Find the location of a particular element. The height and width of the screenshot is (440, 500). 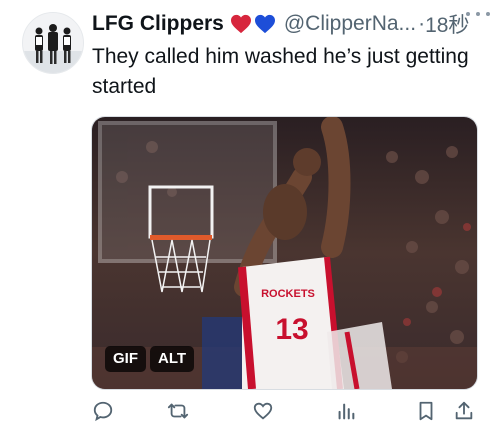

like-icon is located at coordinates (263, 411).